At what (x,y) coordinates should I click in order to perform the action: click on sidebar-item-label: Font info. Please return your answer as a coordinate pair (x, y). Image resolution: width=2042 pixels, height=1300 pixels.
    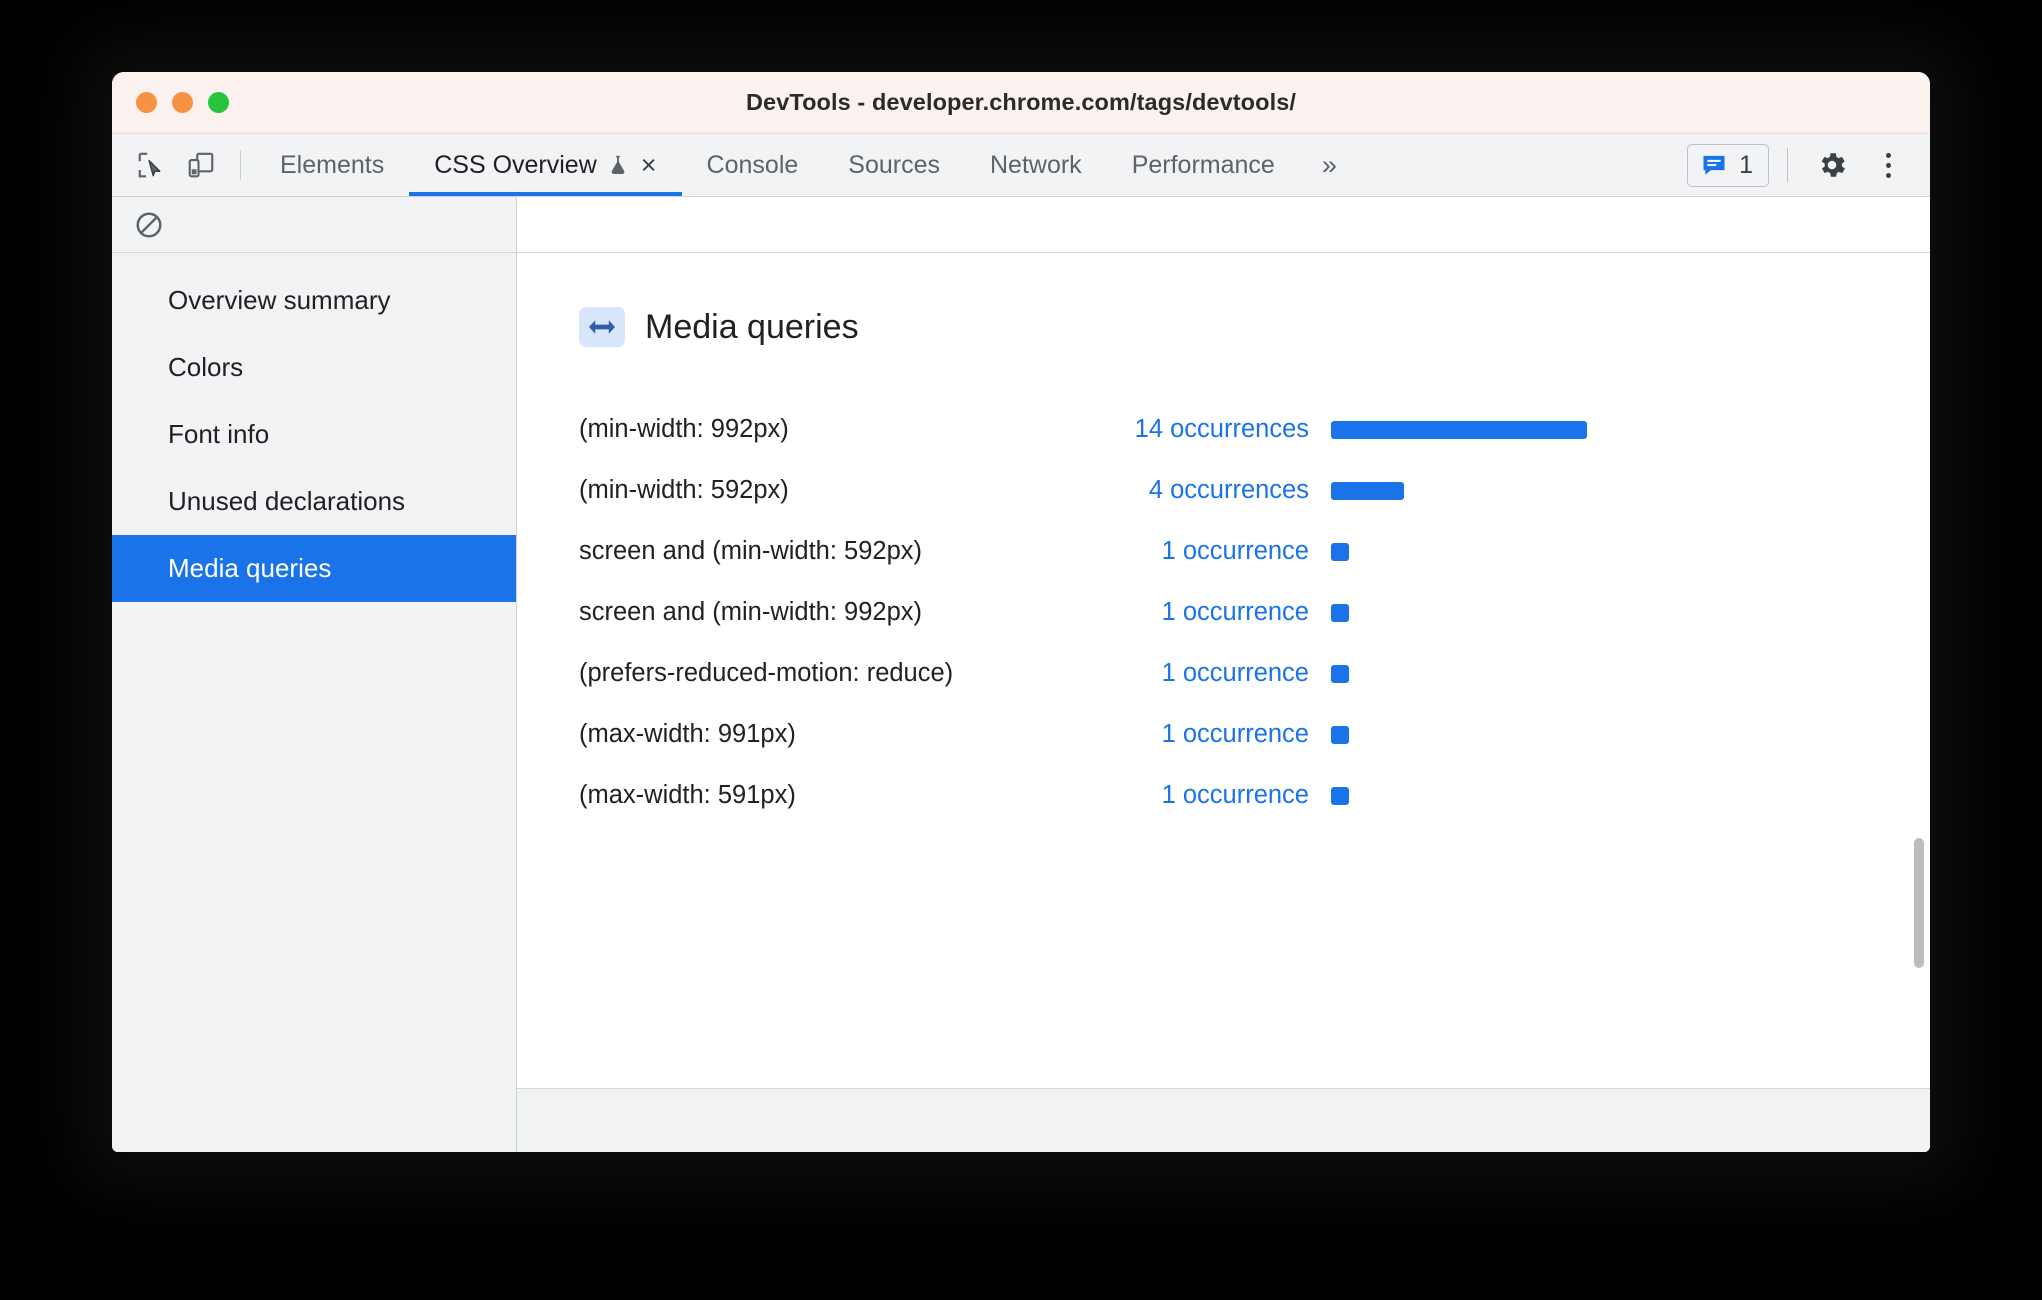
    Looking at the image, I should click on (219, 434).